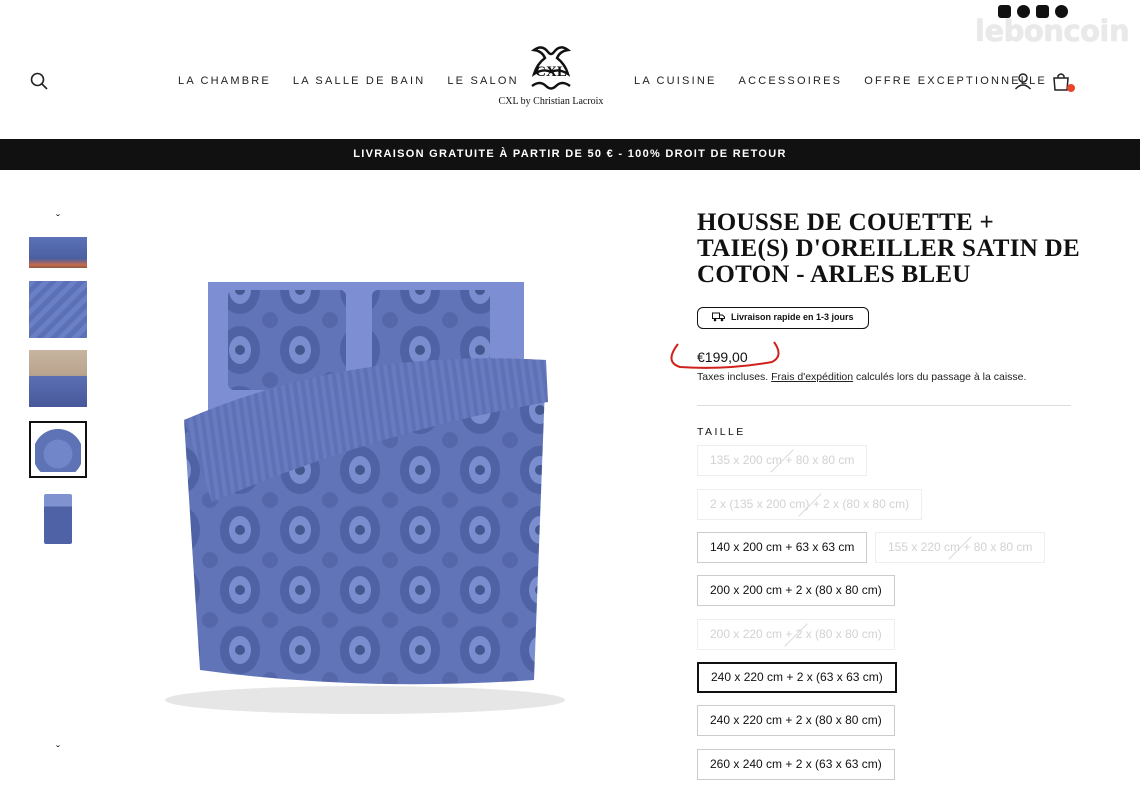  What do you see at coordinates (722, 357) in the screenshot?
I see `product-price: €199,00` at bounding box center [722, 357].